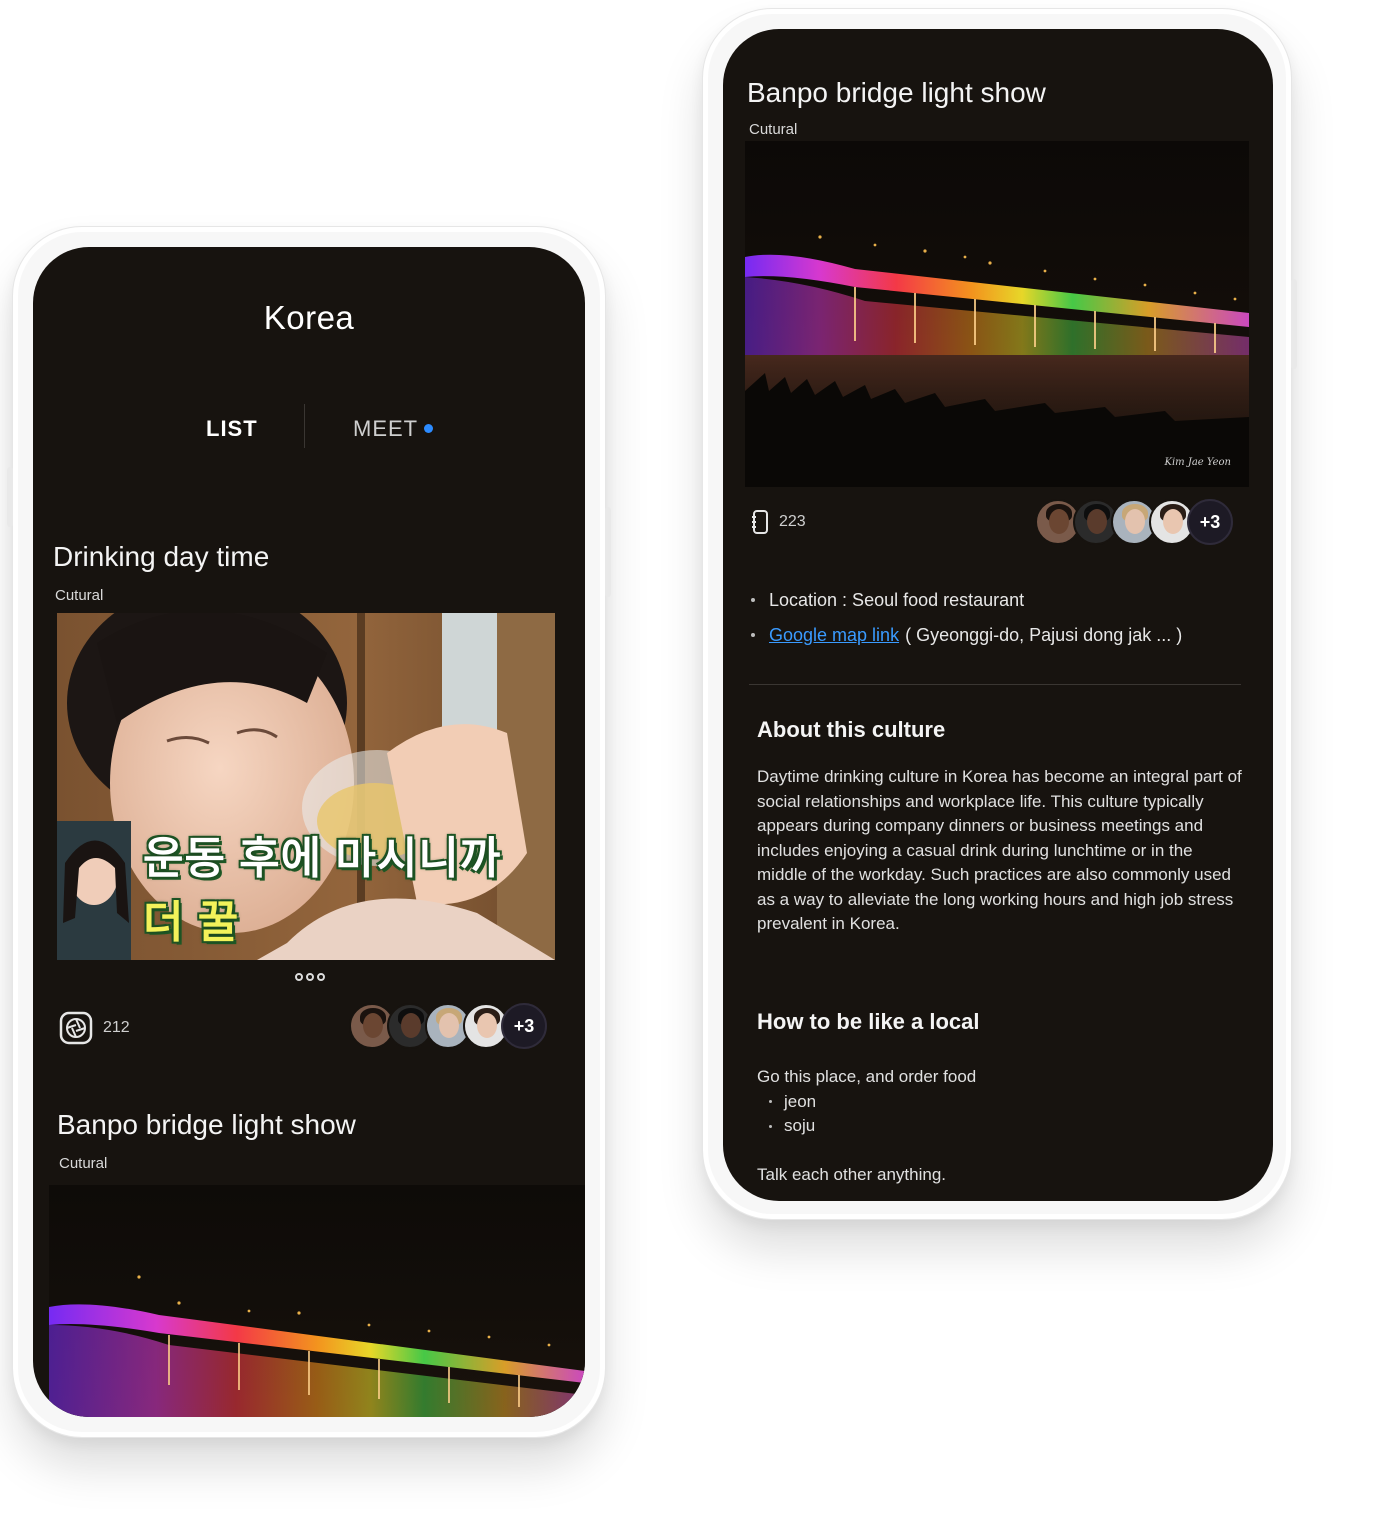 This screenshot has width=1380, height=1520. I want to click on tab-divider, so click(304, 426).